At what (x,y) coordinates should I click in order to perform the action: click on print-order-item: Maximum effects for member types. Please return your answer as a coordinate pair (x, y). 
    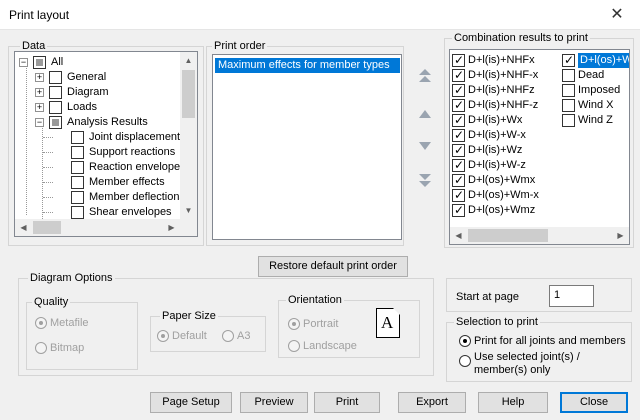
    Looking at the image, I should click on (307, 65).